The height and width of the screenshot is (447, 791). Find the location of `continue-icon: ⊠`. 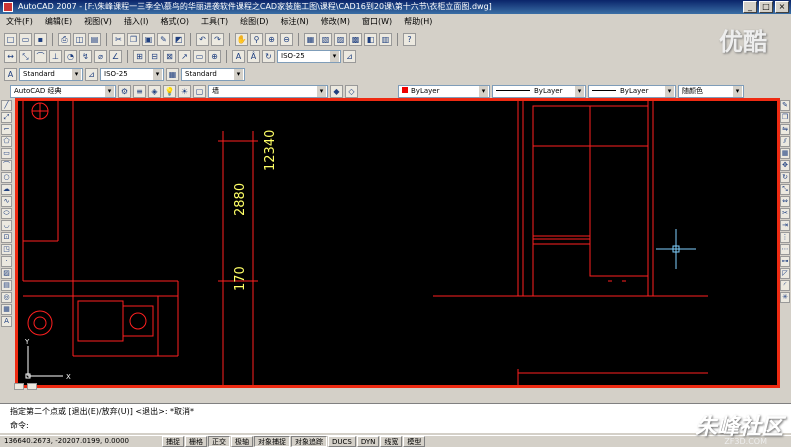

continue-icon: ⊠ is located at coordinates (169, 56).